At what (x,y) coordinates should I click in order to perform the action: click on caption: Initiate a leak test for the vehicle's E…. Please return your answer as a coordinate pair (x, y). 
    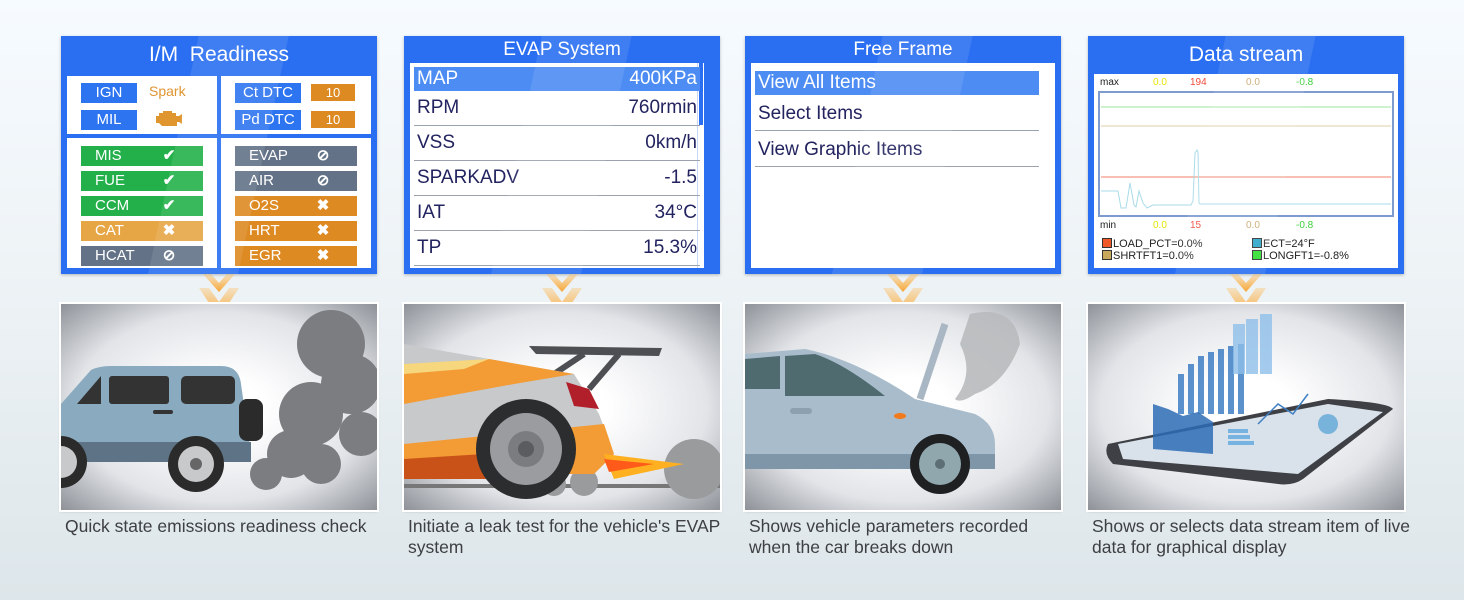
    Looking at the image, I should click on (564, 536).